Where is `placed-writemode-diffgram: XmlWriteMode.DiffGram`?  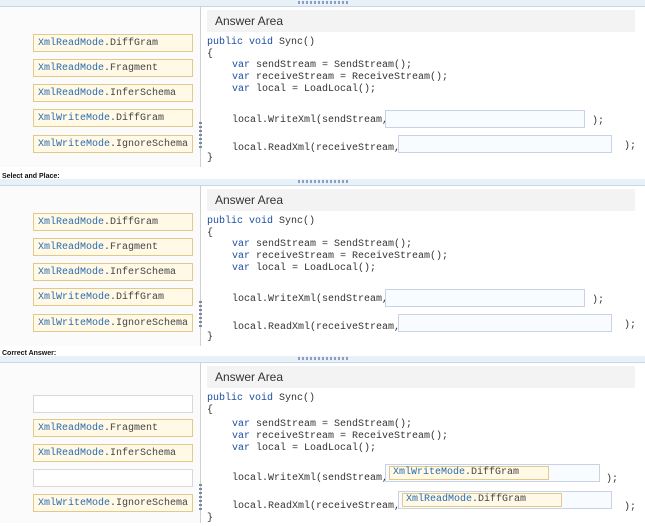
placed-writemode-diffgram: XmlWriteMode.DiffGram is located at coordinates (469, 473).